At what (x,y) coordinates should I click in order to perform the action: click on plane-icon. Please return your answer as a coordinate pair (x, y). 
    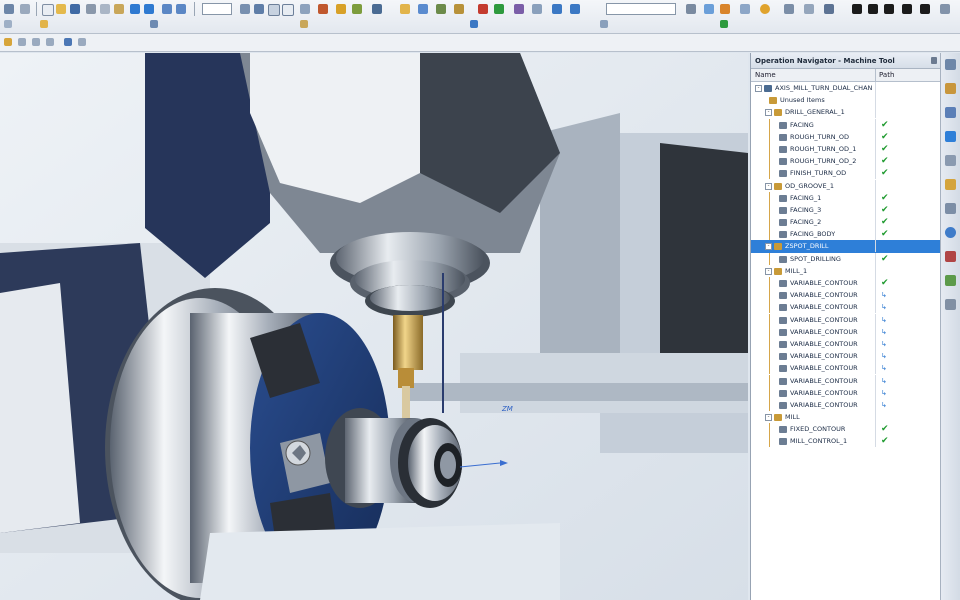
    Looking at the image, I should click on (22, 42).